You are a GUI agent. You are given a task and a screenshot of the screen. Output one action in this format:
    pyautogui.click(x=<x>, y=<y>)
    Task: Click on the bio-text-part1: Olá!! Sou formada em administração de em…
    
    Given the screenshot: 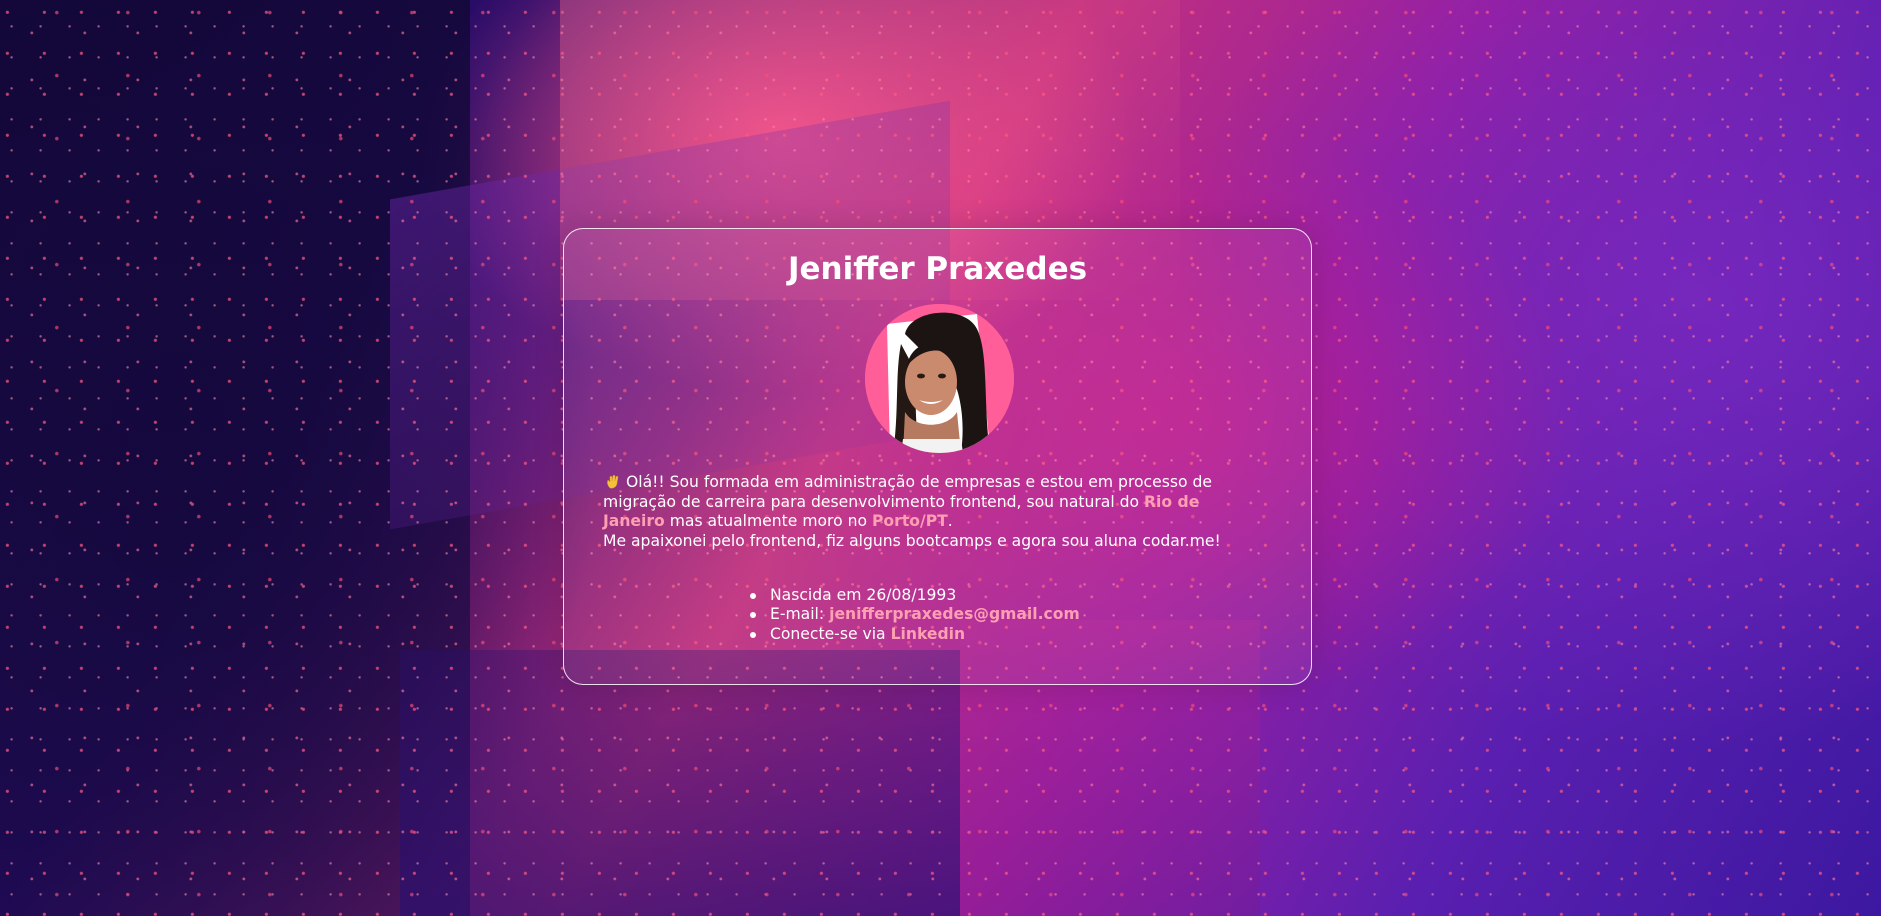 What is the action you would take?
    pyautogui.click(x=907, y=492)
    